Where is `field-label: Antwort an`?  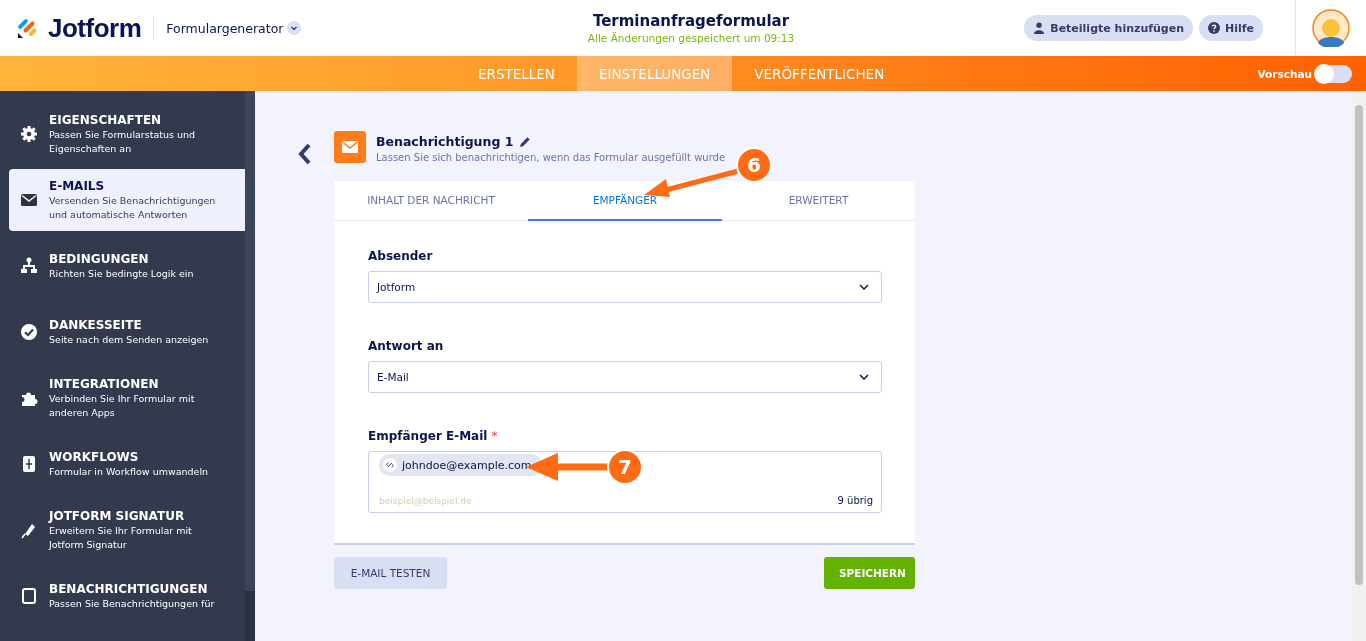 field-label: Antwort an is located at coordinates (406, 346).